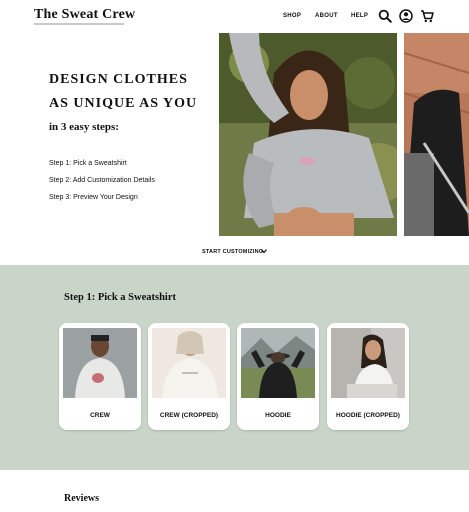  Describe the element at coordinates (93, 197) in the screenshot. I see `hero-step-3: Step 3: Preview Your Design` at that location.